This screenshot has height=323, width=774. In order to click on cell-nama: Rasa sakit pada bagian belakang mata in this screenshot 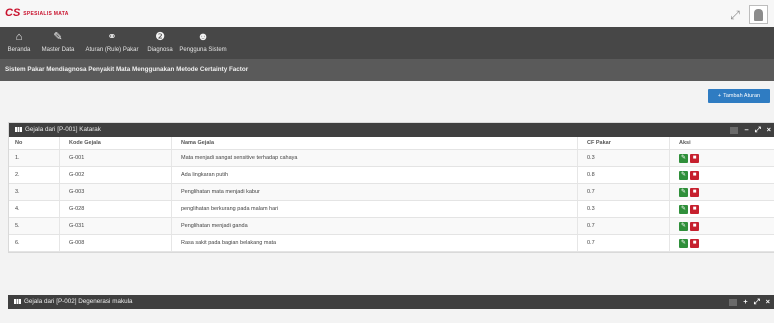, I will do `click(229, 243)`.